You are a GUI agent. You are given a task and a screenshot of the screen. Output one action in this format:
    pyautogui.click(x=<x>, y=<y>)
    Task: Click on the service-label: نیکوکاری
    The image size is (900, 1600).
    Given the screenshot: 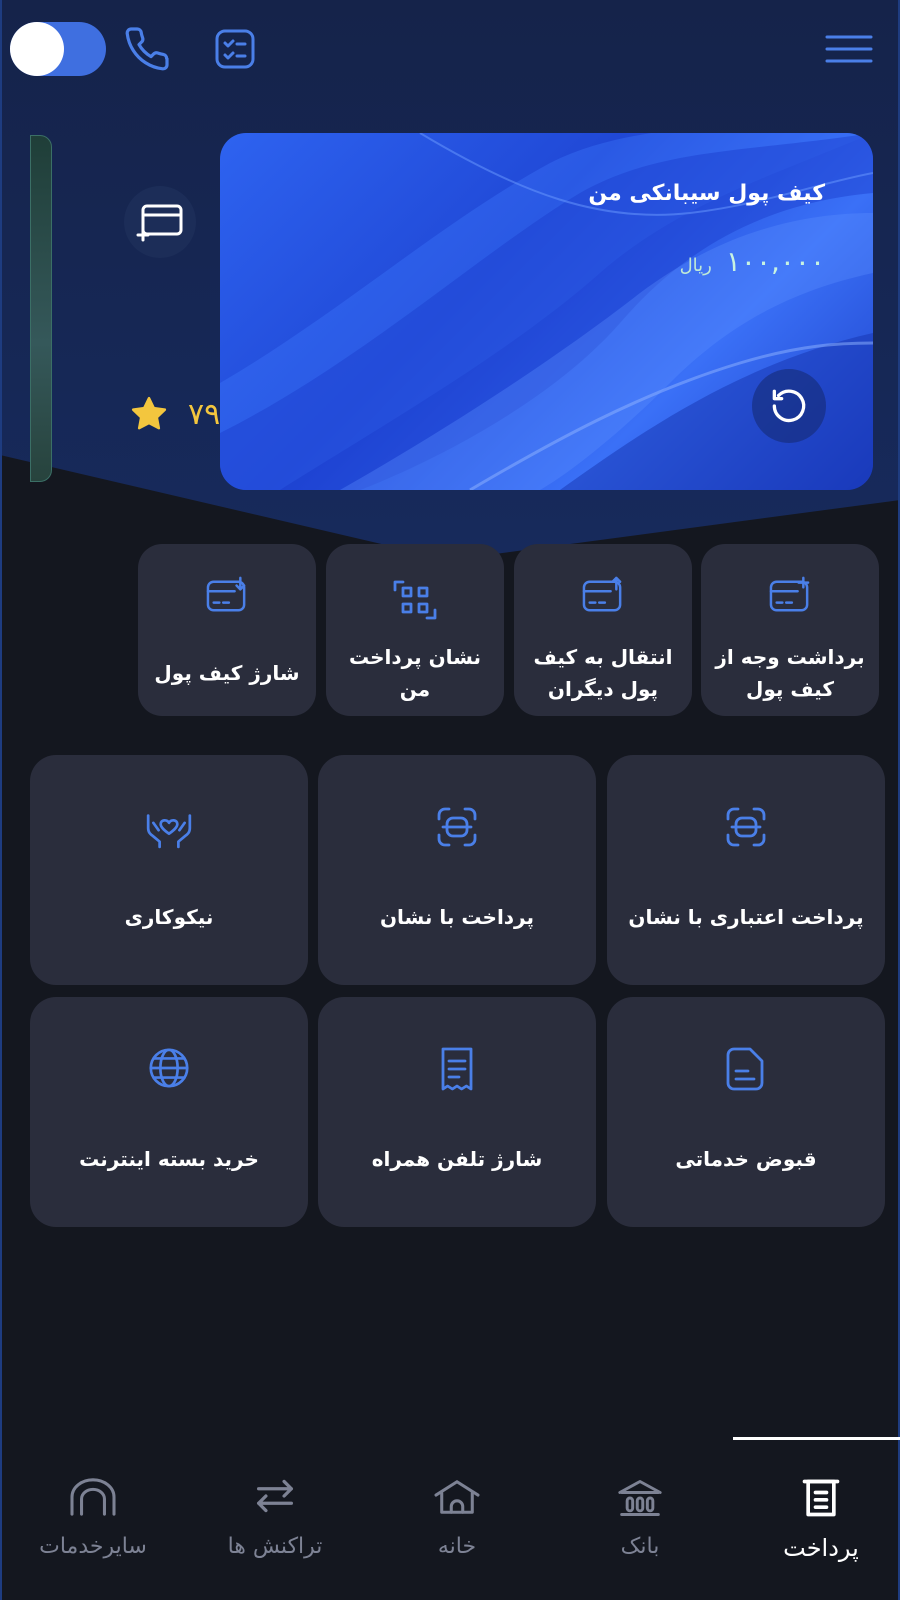 What is the action you would take?
    pyautogui.click(x=169, y=917)
    